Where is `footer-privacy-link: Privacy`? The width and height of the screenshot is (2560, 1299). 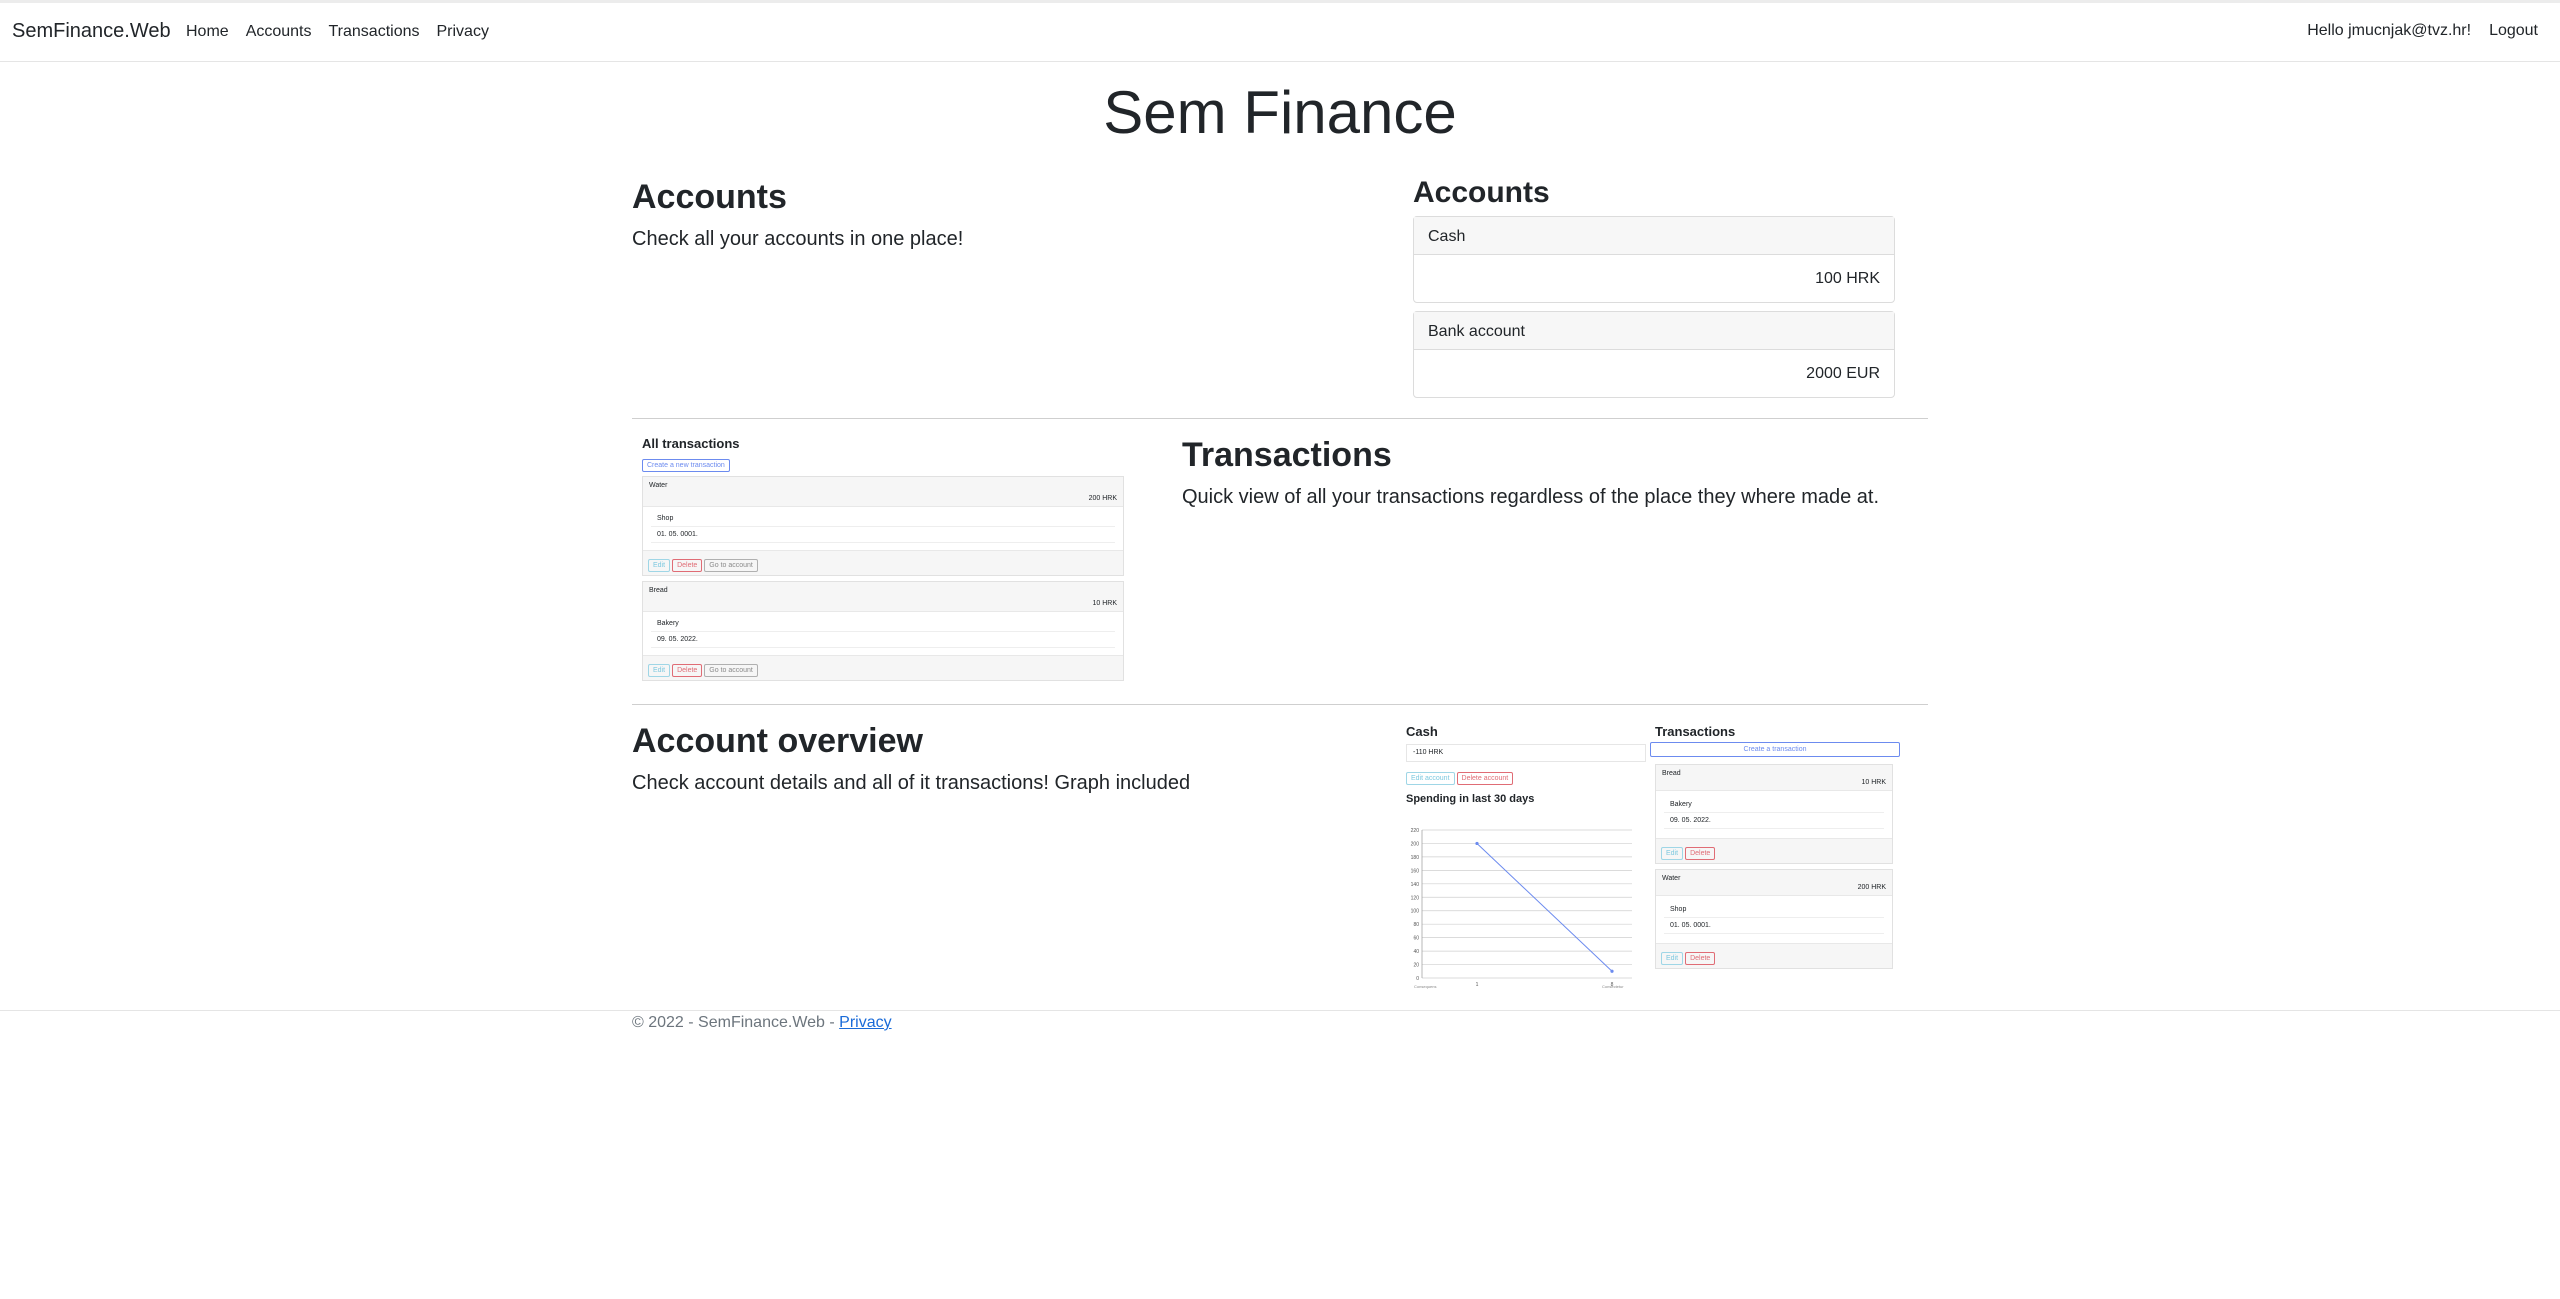
footer-privacy-link: Privacy is located at coordinates (865, 1022).